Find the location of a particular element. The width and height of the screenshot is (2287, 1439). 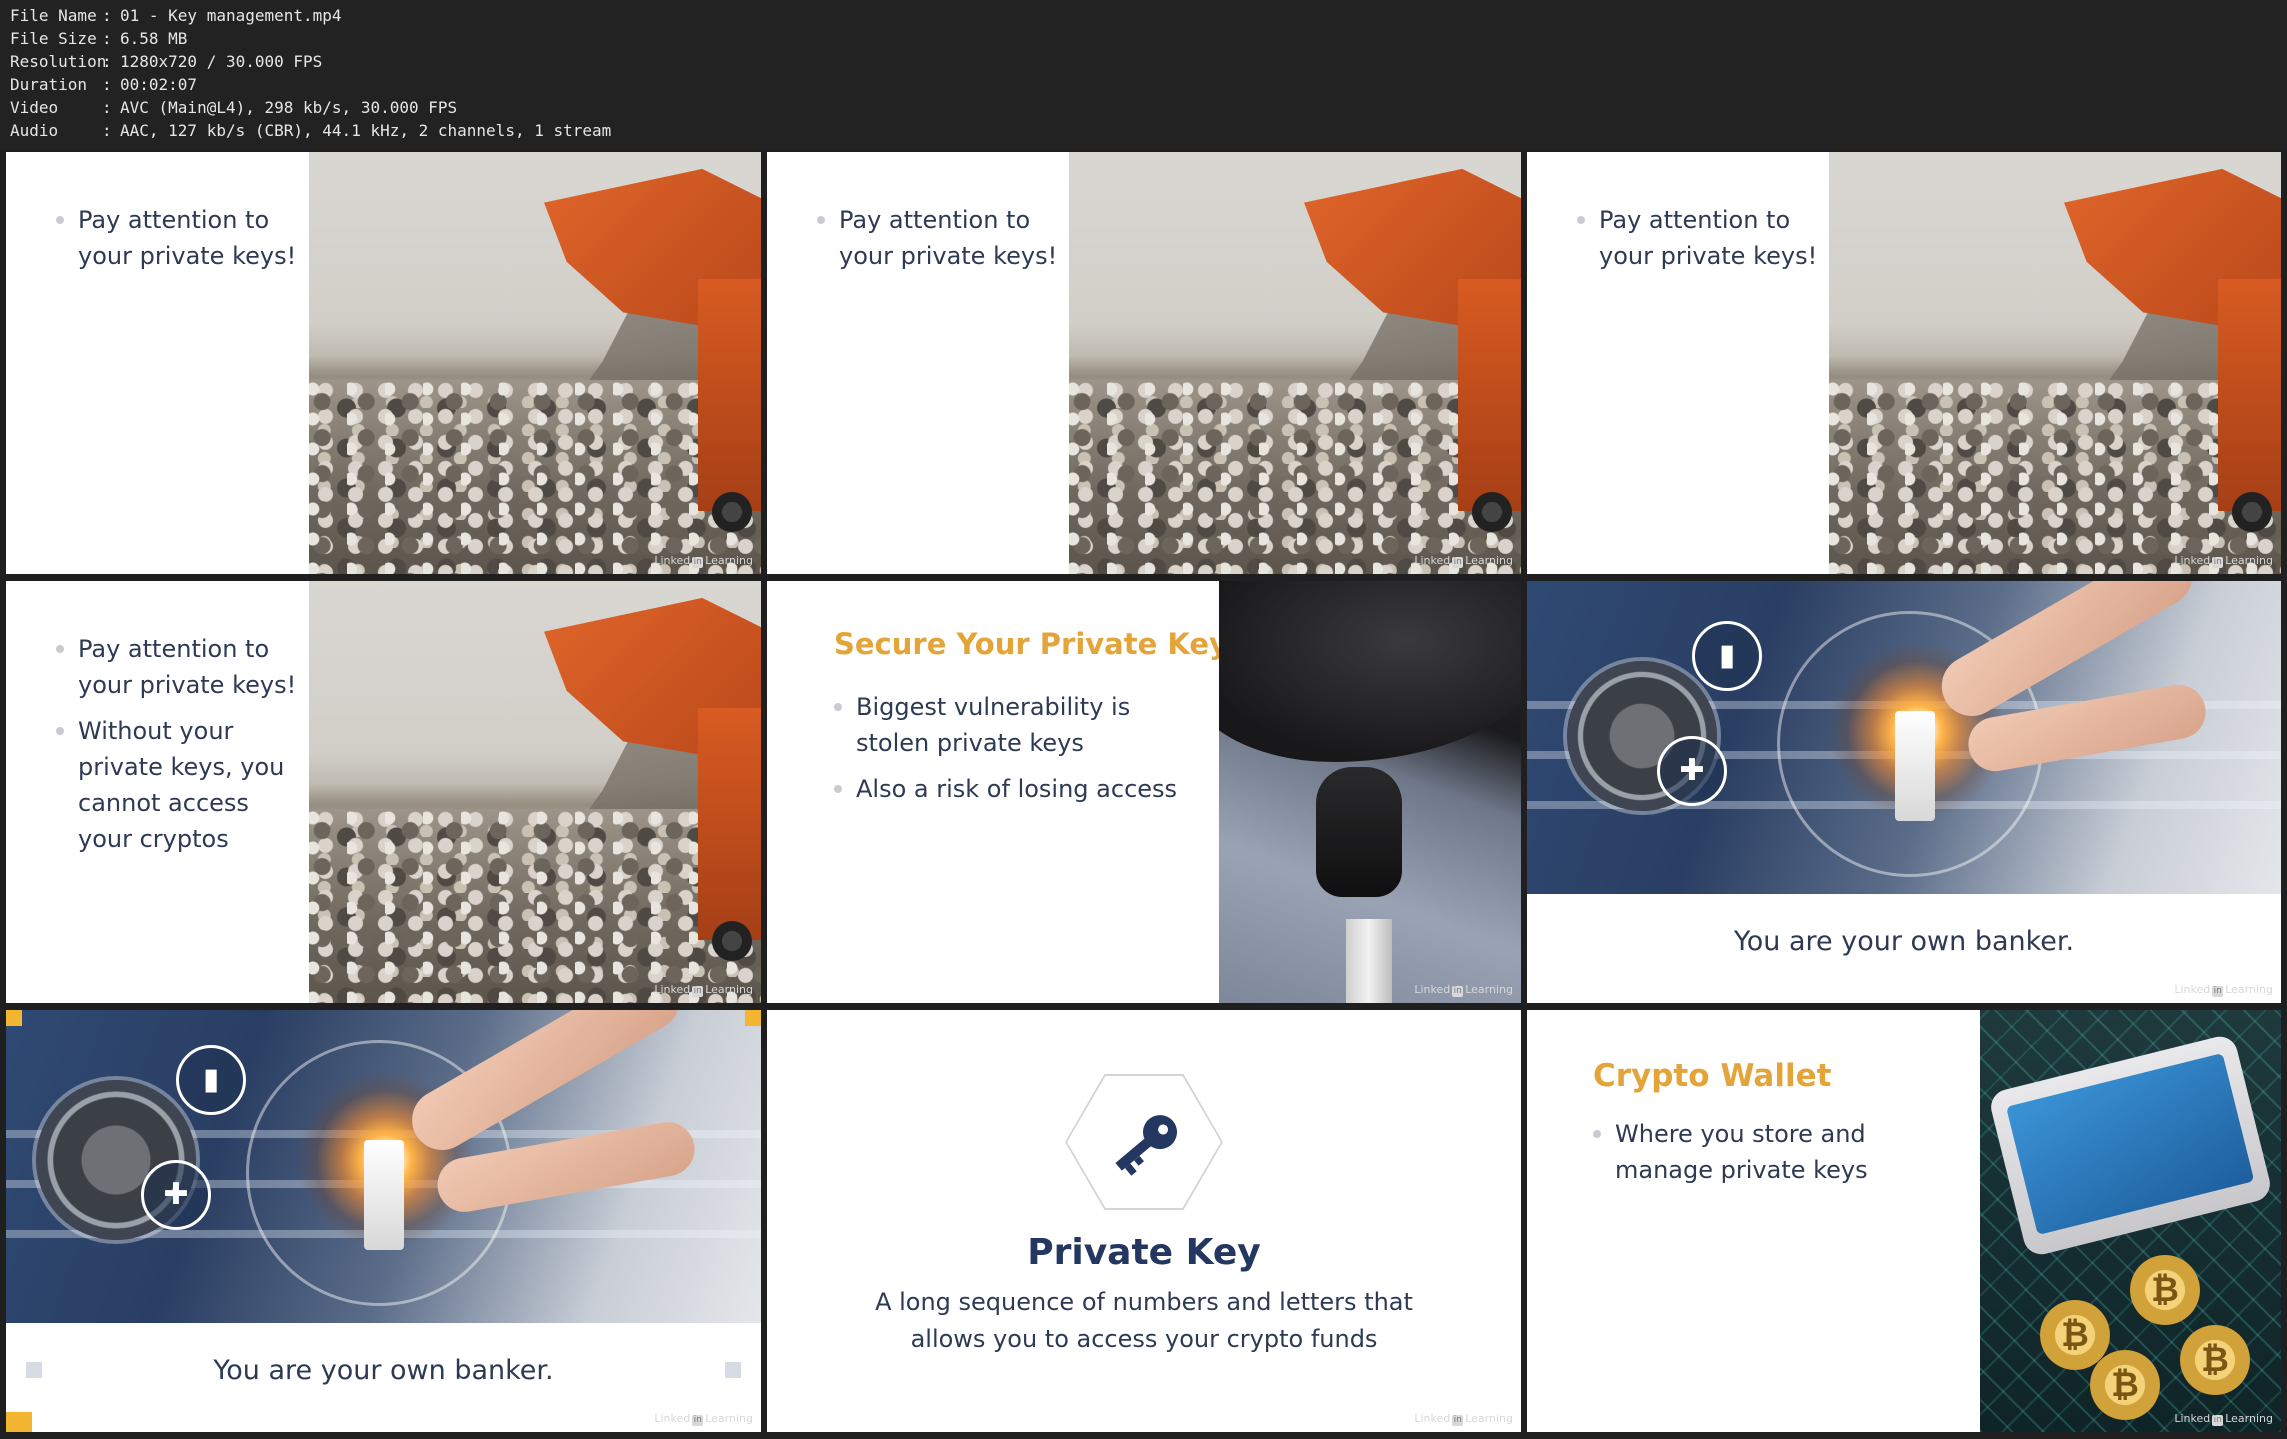

slide-title: Private Key is located at coordinates (1144, 1252).